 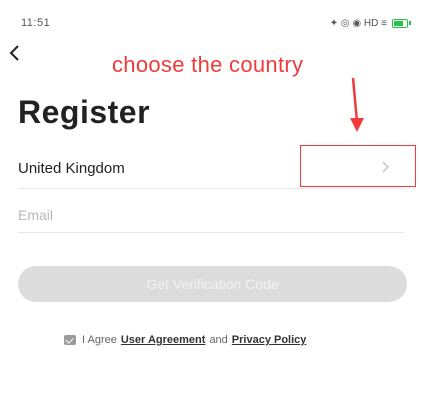 What do you see at coordinates (386, 168) in the screenshot?
I see `chevron-right-icon` at bounding box center [386, 168].